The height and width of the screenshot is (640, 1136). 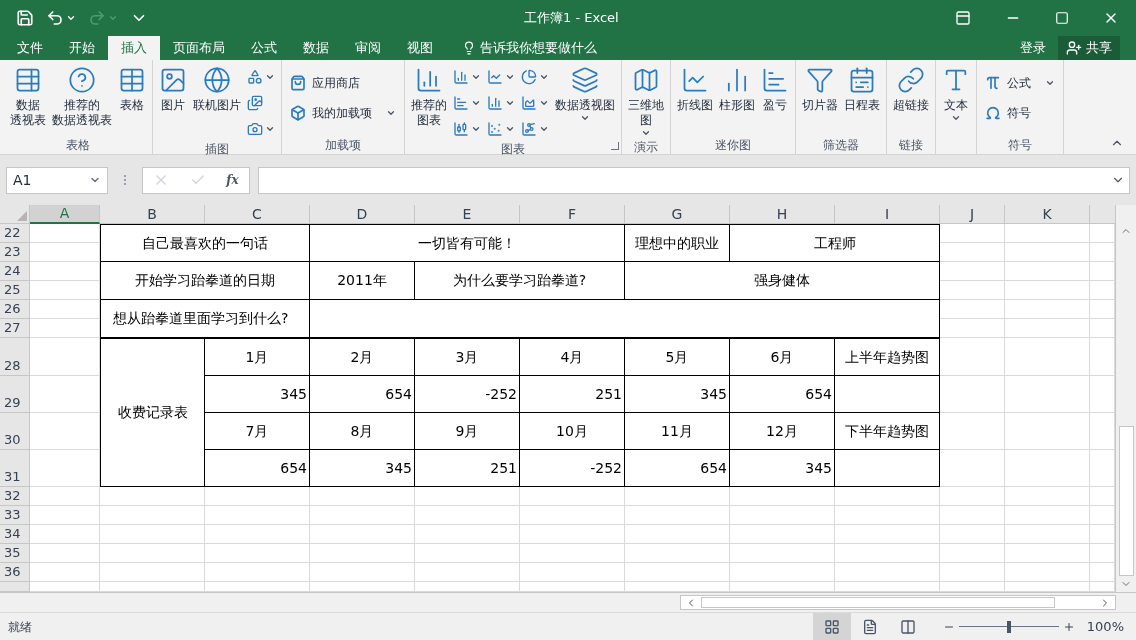 What do you see at coordinates (420, 48) in the screenshot?
I see `ribbon-tab: 视图` at bounding box center [420, 48].